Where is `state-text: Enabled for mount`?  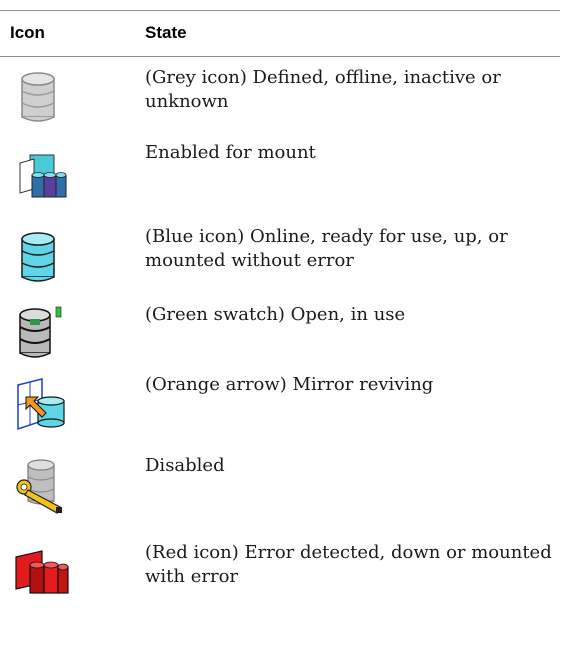 state-text: Enabled for mount is located at coordinates (230, 152).